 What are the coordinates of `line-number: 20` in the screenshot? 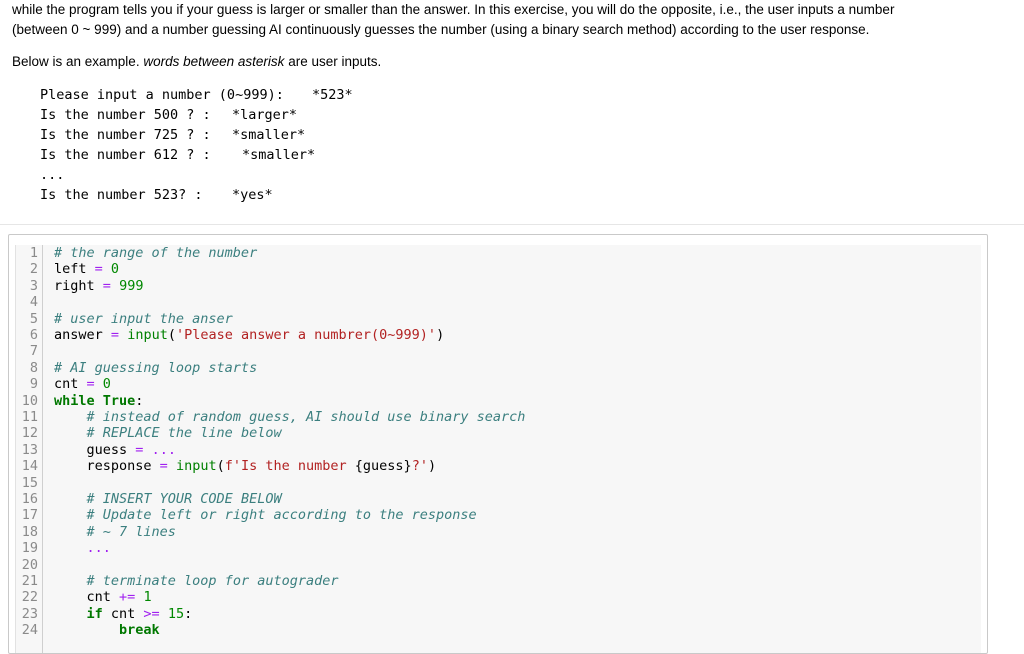 It's located at (29, 564).